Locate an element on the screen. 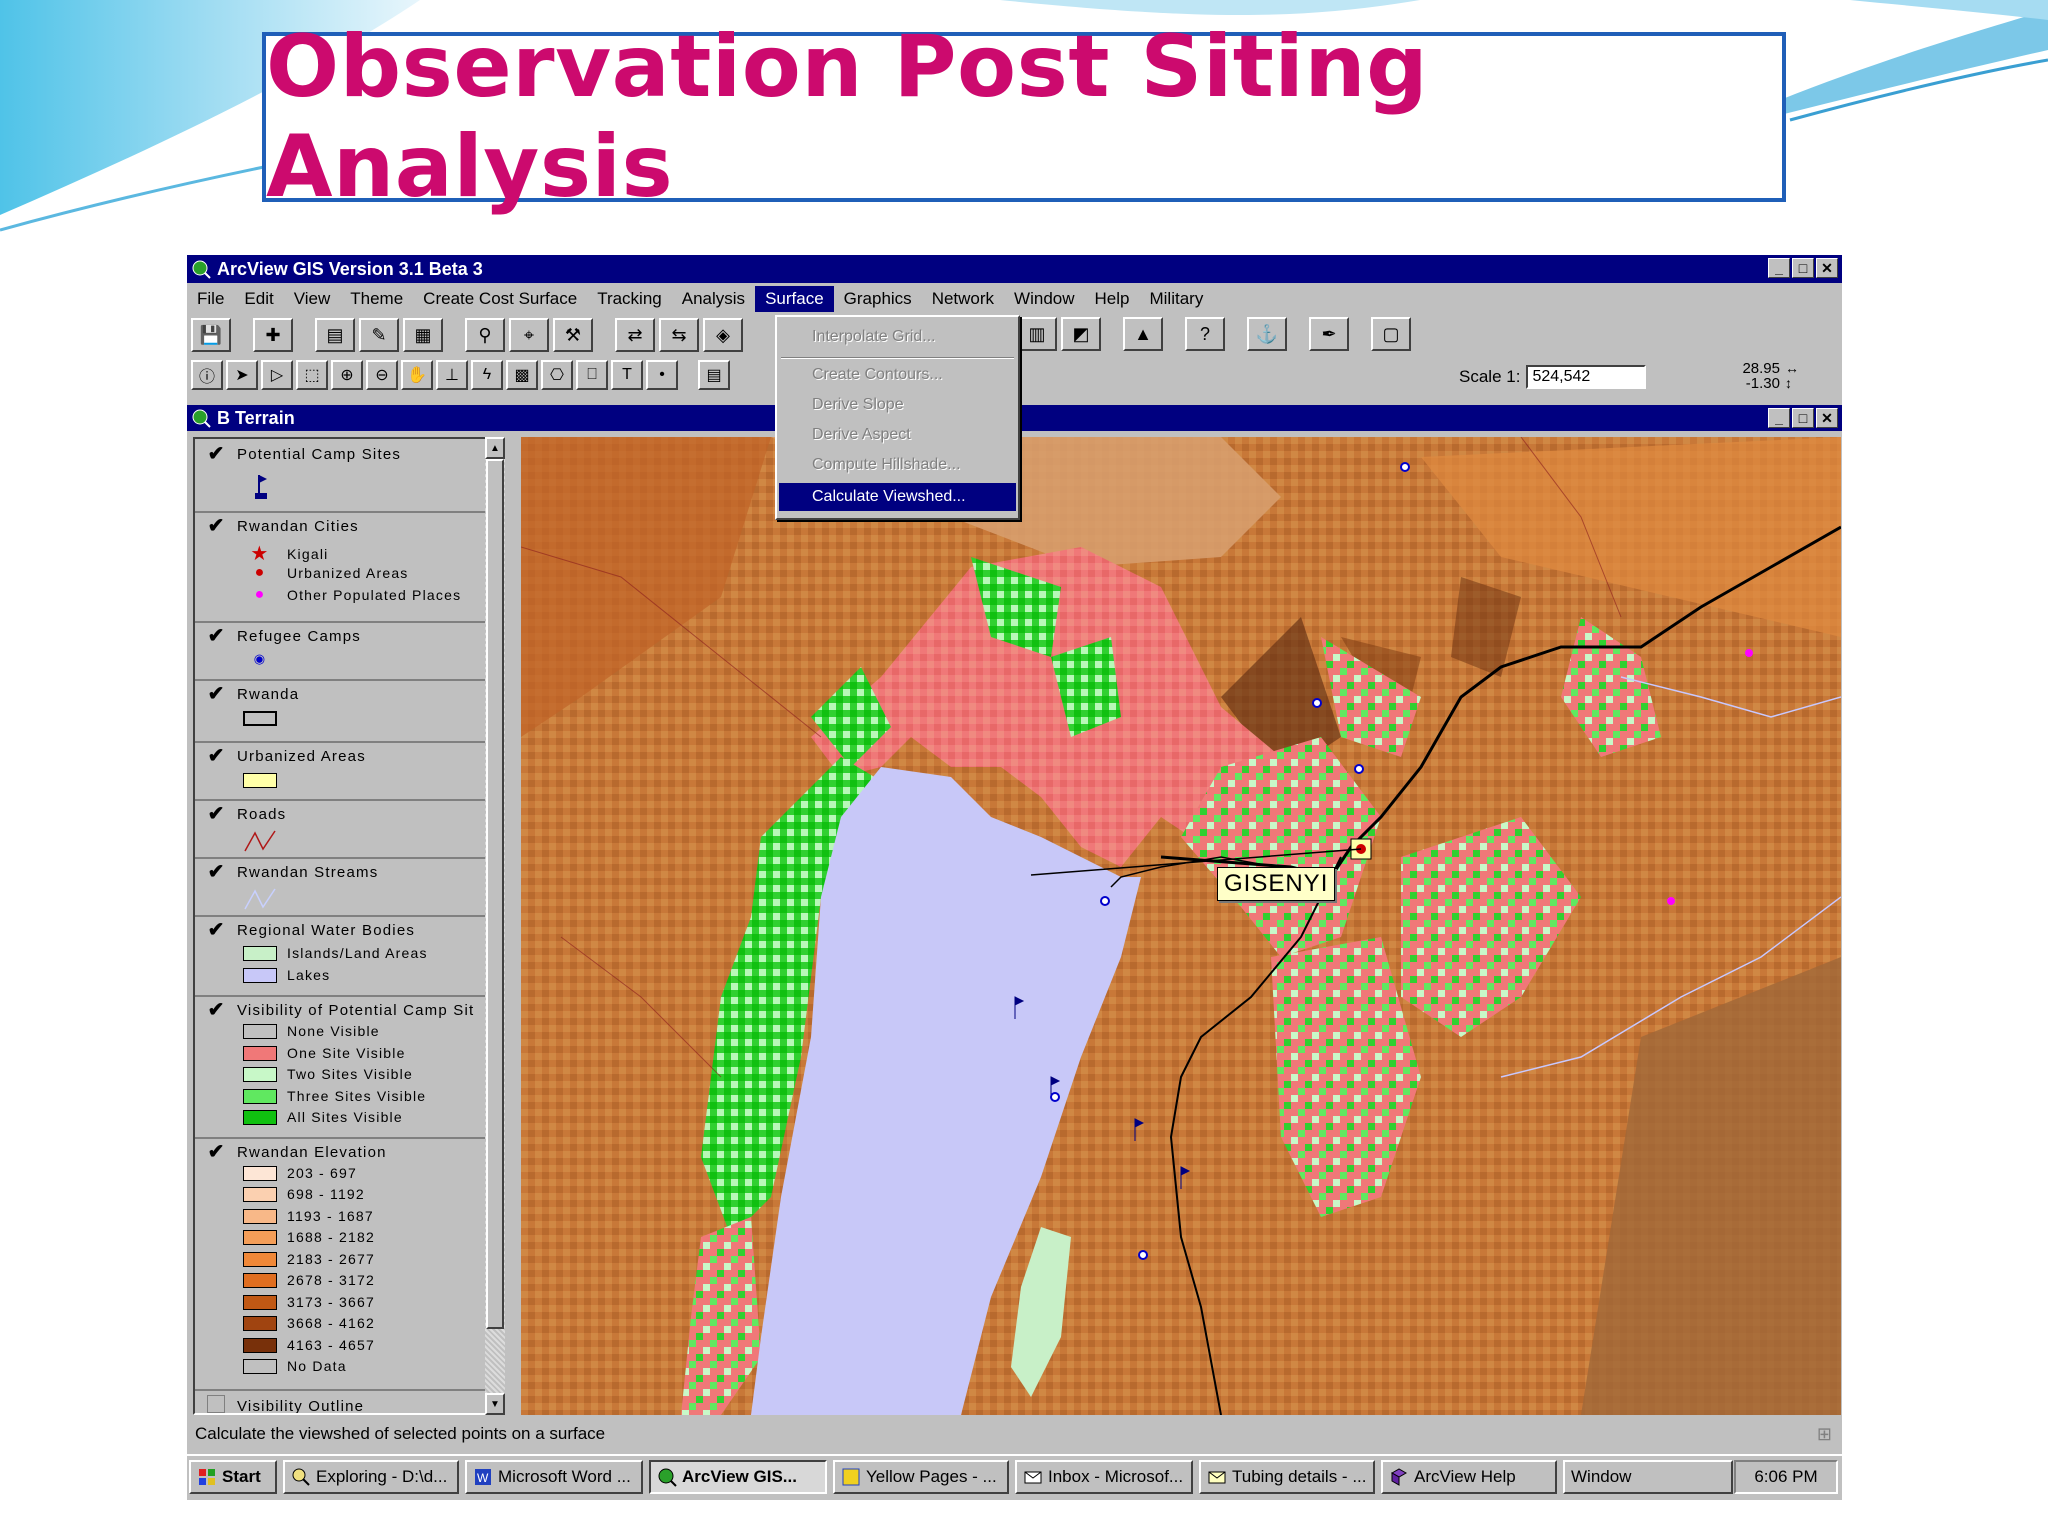  close-button: ✕ is located at coordinates (1827, 268).